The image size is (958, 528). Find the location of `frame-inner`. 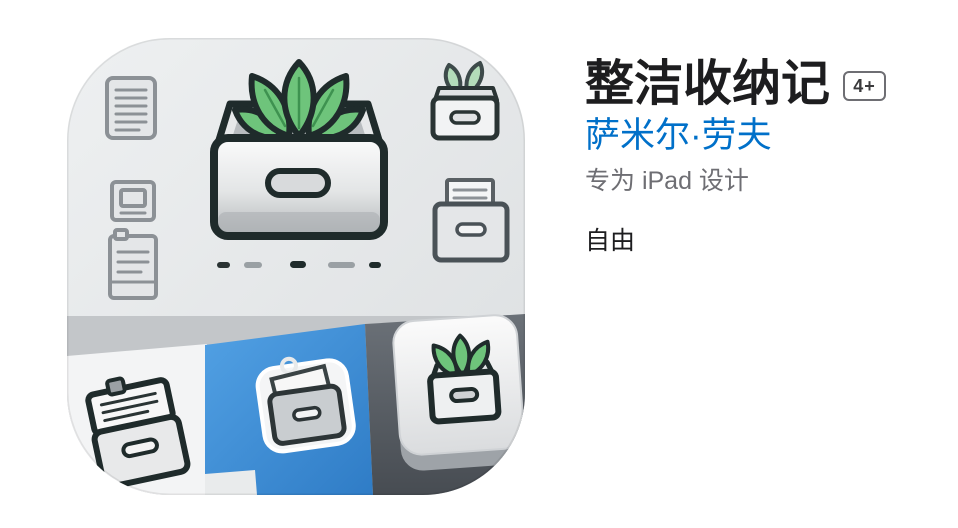

frame-inner is located at coordinates (133, 198).